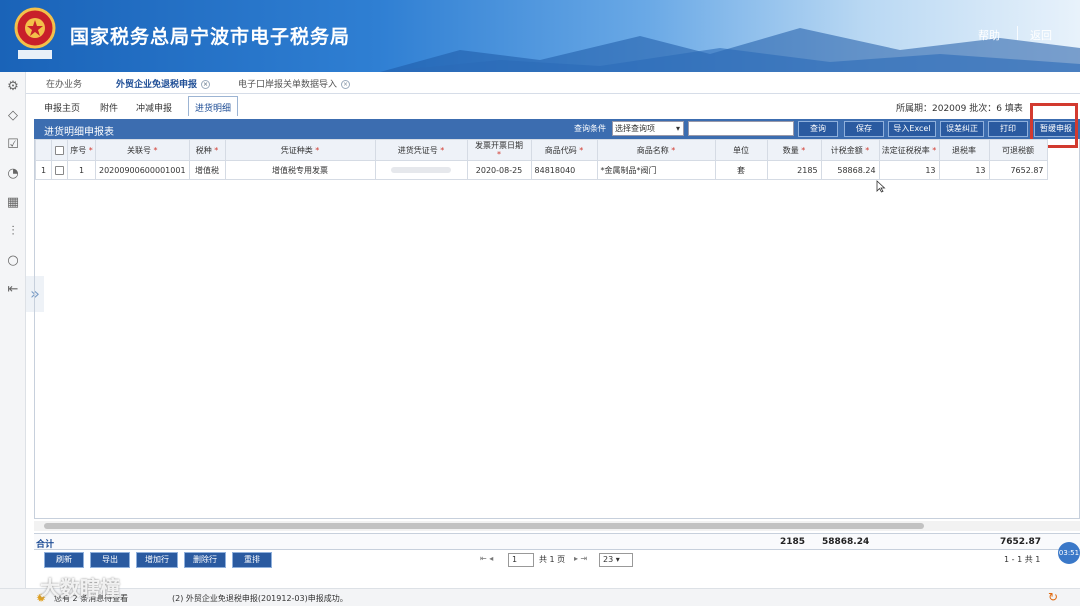 The width and height of the screenshot is (1080, 606). Describe the element at coordinates (421, 150) in the screenshot. I see `col-voucher-no: 进货凭证号 *` at that location.